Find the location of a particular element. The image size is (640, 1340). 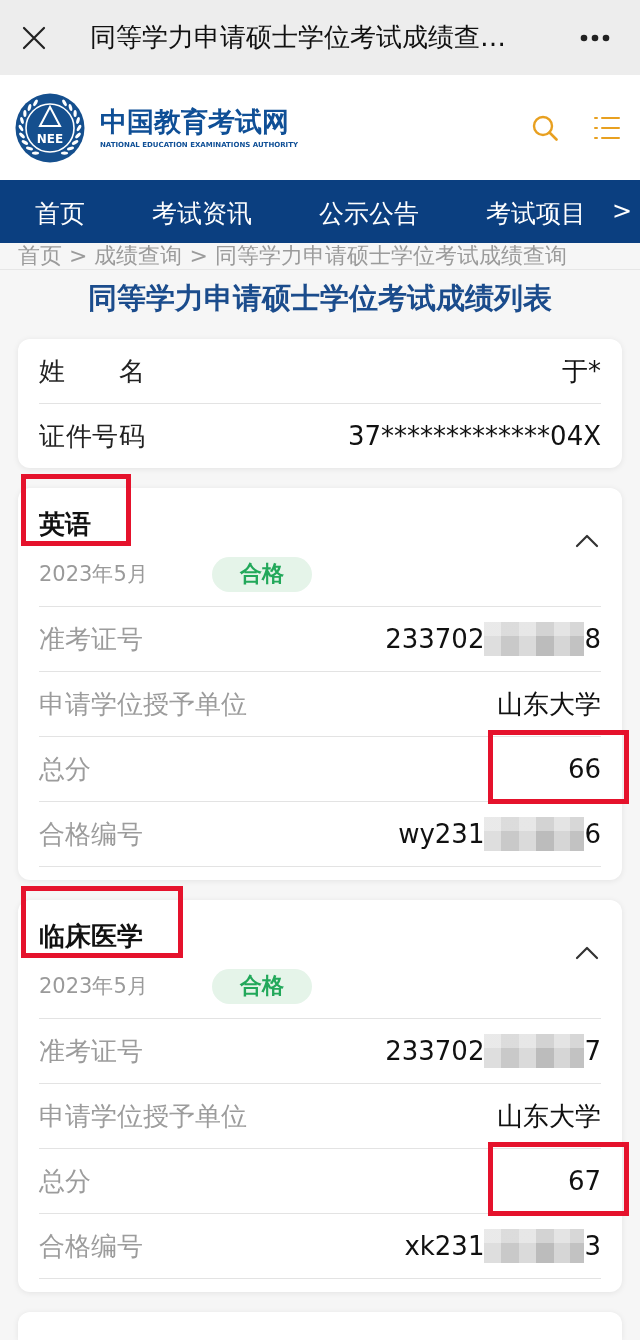

field-label: 姓名 is located at coordinates (92, 371).